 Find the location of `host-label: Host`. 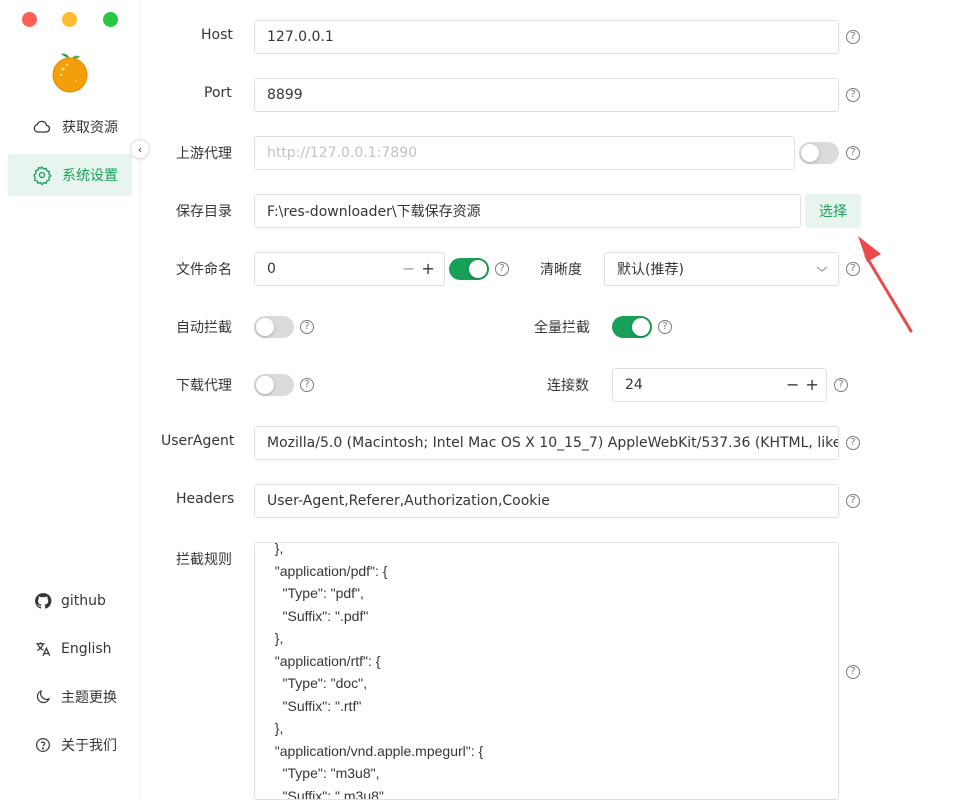

host-label: Host is located at coordinates (217, 35).